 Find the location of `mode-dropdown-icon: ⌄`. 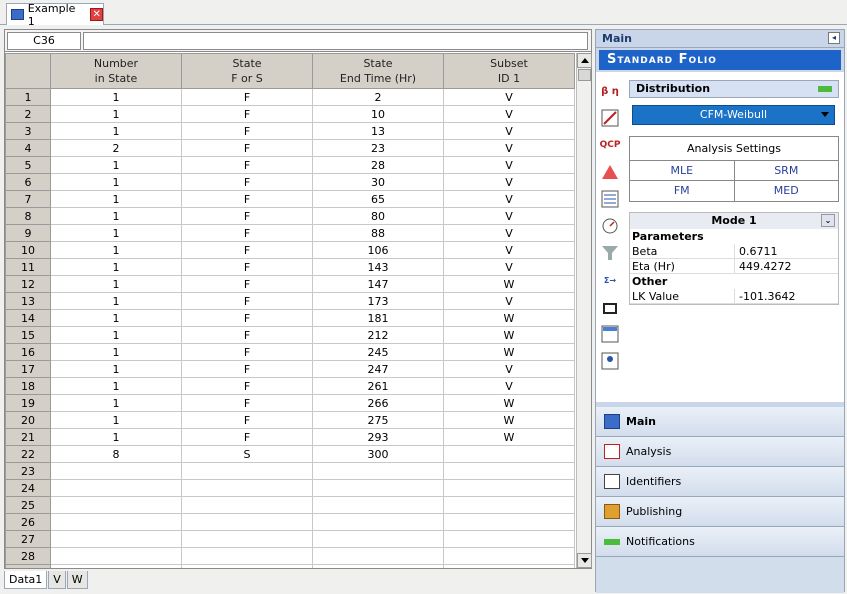

mode-dropdown-icon: ⌄ is located at coordinates (828, 220).